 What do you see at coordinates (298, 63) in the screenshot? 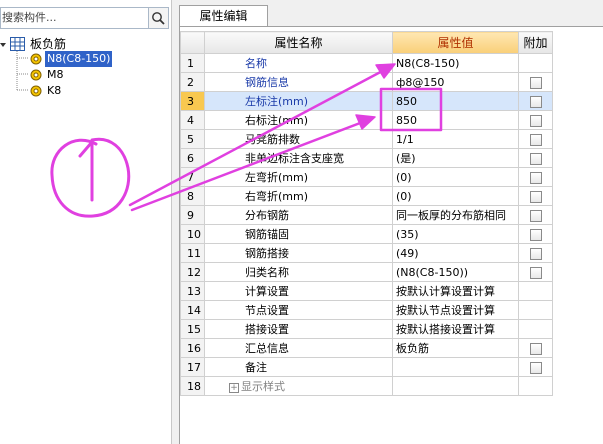
I see `property-name: 名称` at bounding box center [298, 63].